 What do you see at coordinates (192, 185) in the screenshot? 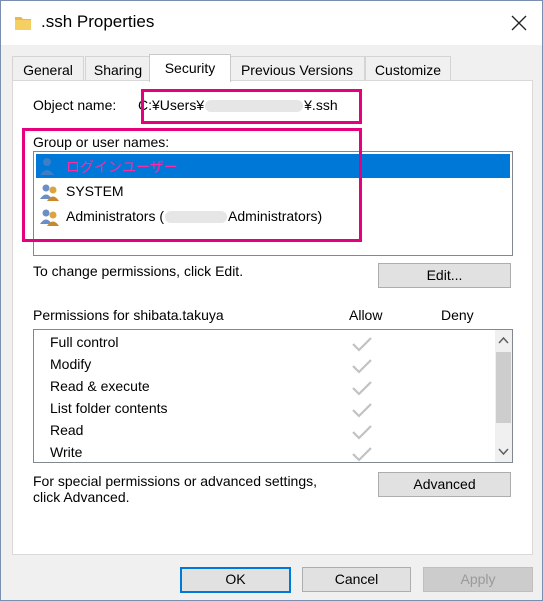
I see `principals-highlight` at bounding box center [192, 185].